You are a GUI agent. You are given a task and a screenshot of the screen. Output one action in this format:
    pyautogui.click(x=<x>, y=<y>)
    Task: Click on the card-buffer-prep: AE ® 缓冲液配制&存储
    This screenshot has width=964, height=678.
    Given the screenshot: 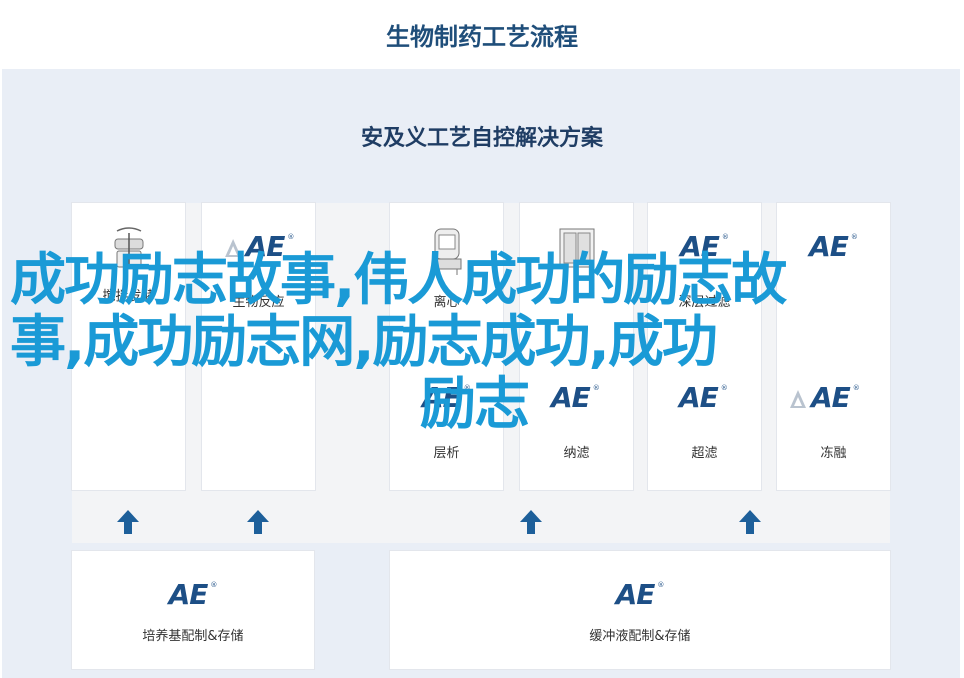 What is the action you would take?
    pyautogui.click(x=640, y=610)
    